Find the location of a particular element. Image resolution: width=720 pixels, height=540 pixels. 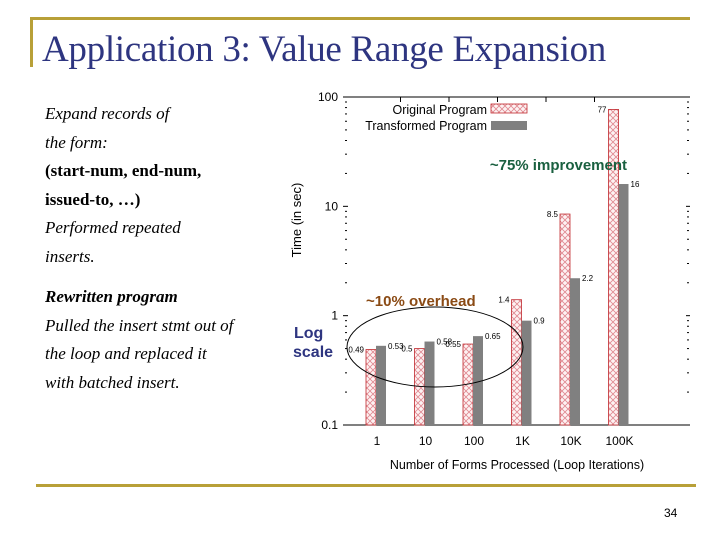

legend: Original Program Transformed Program is located at coordinates (446, 118).